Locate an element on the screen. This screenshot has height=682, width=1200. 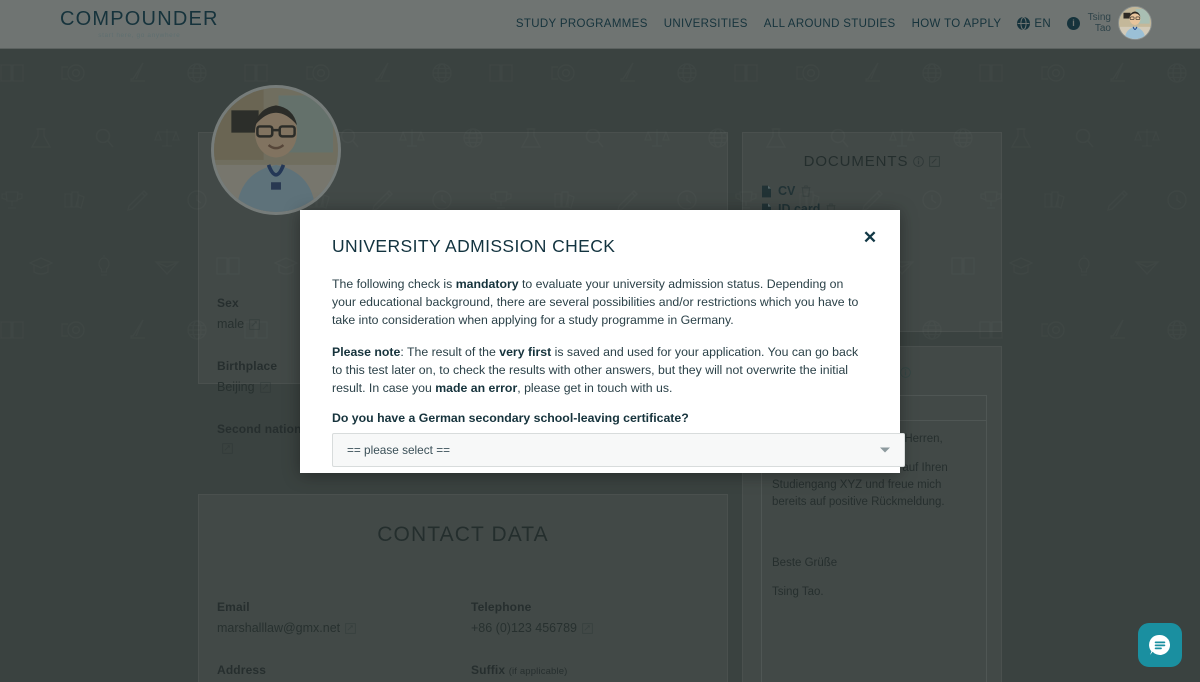
modal-text: The following check is is located at coordinates (394, 284).